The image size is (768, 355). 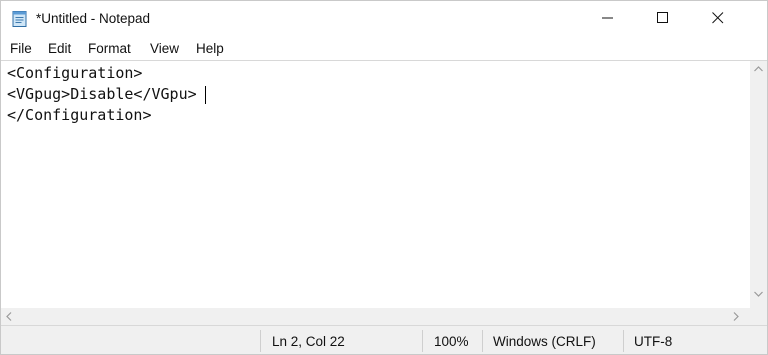 I want to click on menu-format: Format, so click(x=109, y=48).